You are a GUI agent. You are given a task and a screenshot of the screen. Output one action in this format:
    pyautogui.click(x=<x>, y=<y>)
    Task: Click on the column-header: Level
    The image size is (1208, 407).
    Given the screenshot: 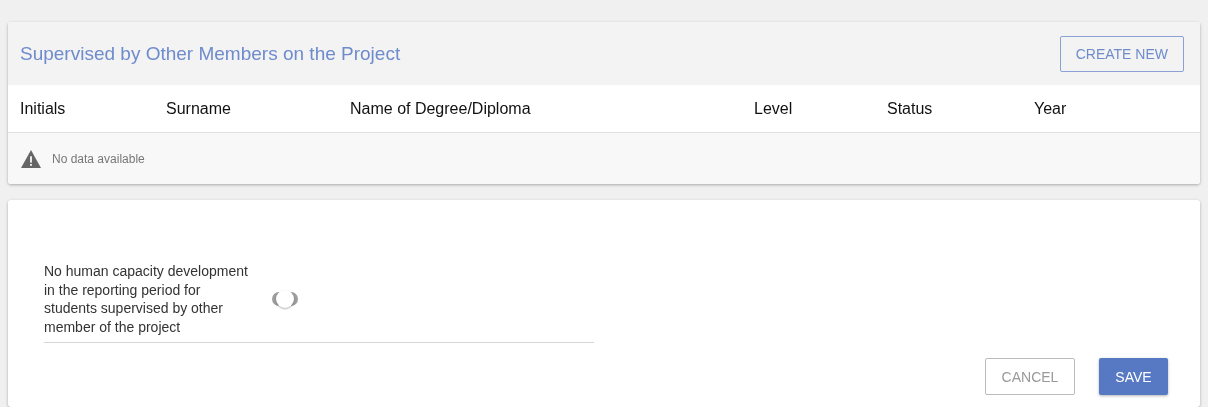 What is the action you would take?
    pyautogui.click(x=820, y=108)
    